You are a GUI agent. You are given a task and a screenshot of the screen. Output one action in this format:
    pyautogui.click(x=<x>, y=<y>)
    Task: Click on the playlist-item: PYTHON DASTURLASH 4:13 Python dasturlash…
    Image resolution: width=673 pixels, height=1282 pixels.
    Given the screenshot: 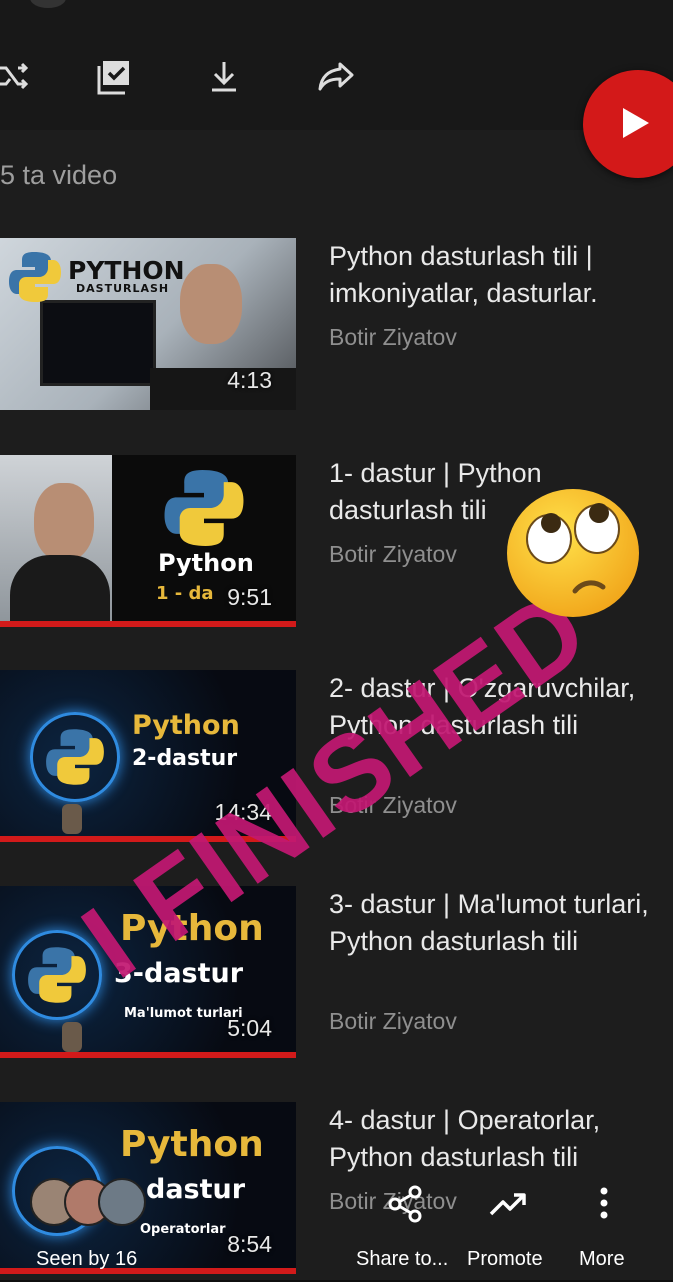 What is the action you would take?
    pyautogui.click(x=336, y=328)
    